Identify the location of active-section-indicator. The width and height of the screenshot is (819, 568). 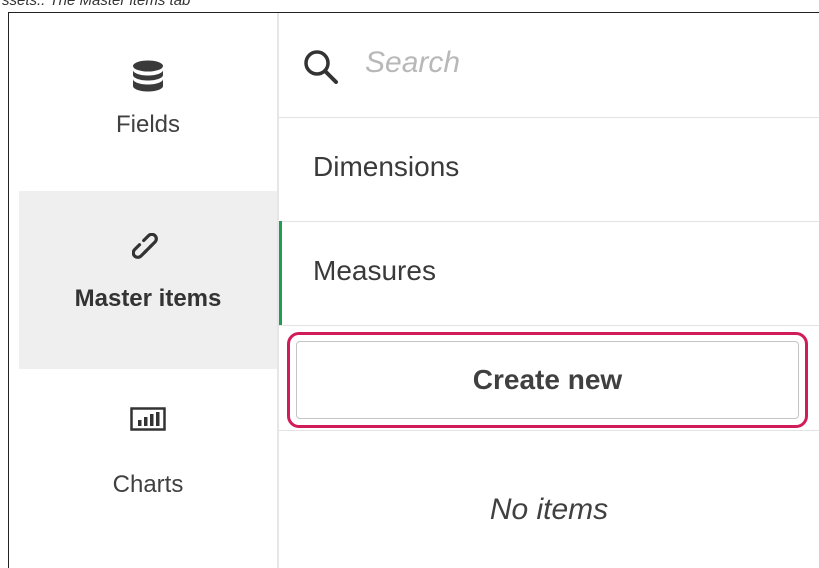
(280, 273).